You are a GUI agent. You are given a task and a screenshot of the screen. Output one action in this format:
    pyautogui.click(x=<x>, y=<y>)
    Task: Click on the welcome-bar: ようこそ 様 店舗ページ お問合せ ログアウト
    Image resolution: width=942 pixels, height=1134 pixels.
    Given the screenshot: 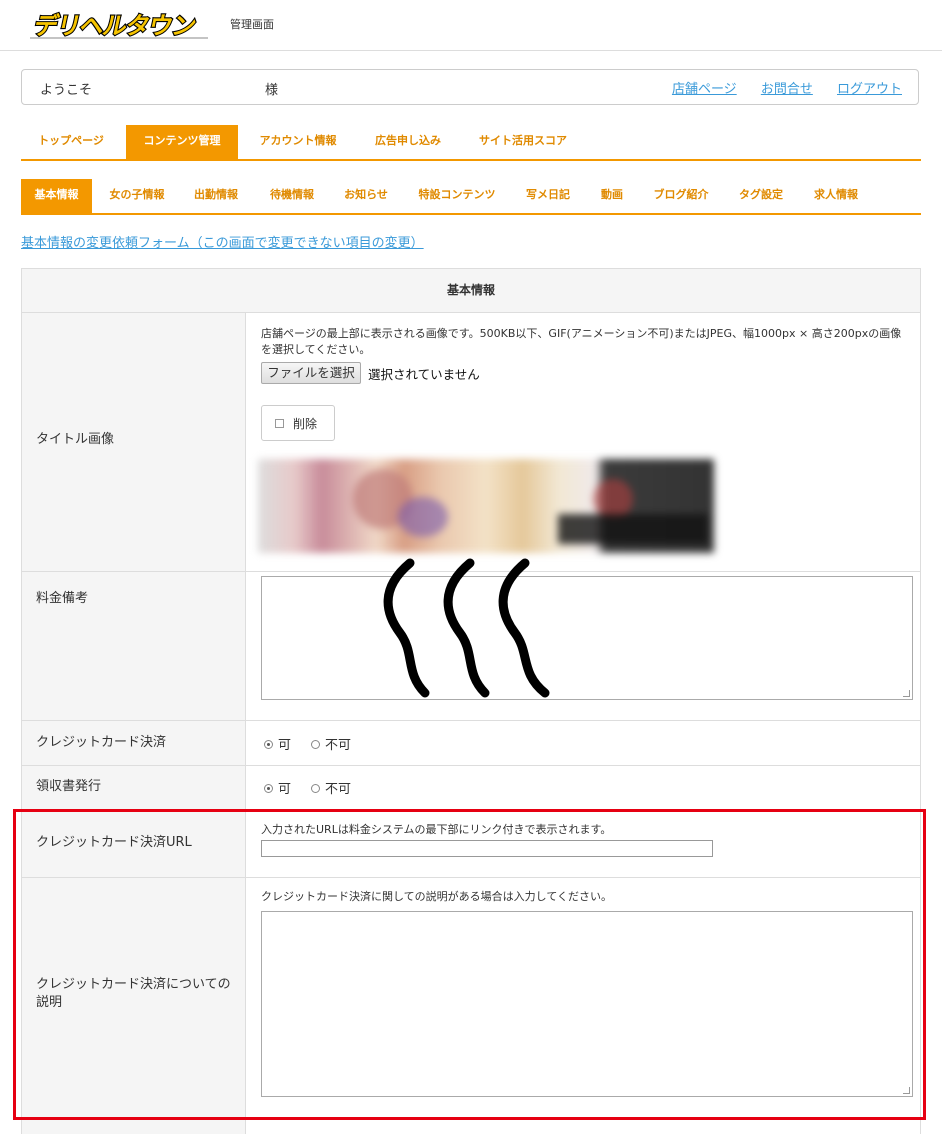 What is the action you would take?
    pyautogui.click(x=470, y=87)
    